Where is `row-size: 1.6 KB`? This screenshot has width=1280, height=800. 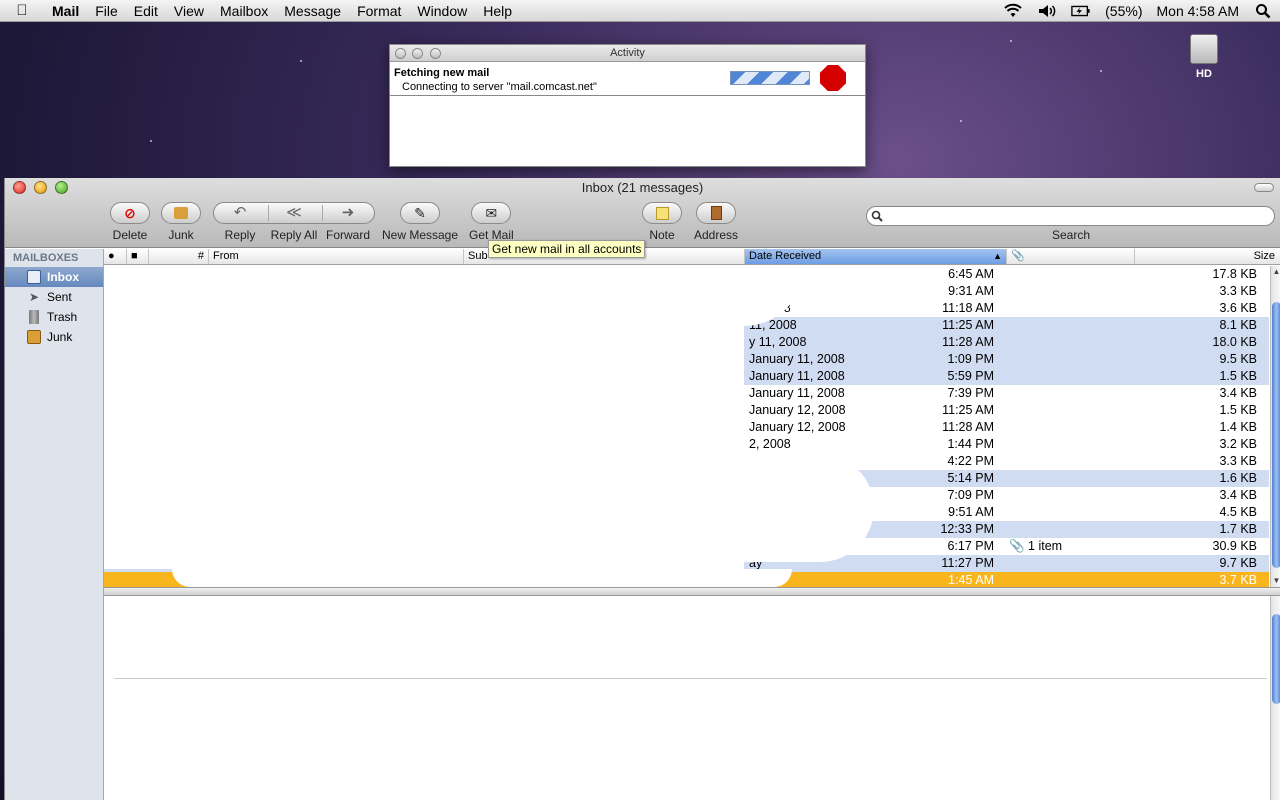 row-size: 1.6 KB is located at coordinates (1238, 478).